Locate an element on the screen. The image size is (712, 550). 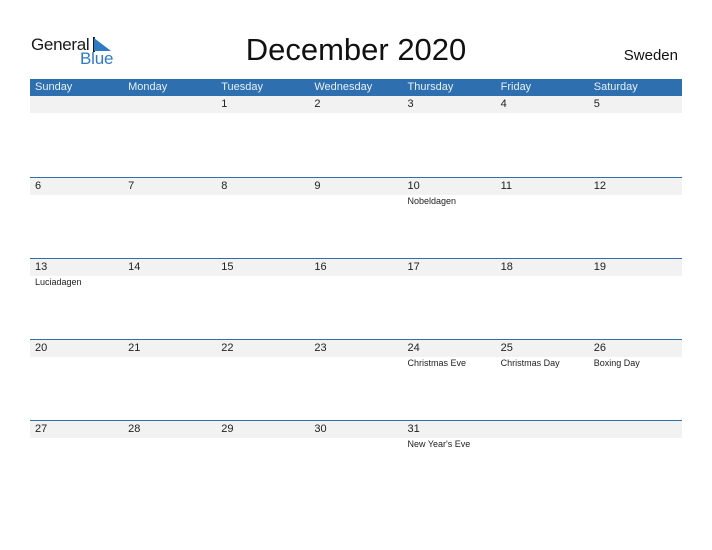
holiday-label: Boxing Day is located at coordinates (616, 363).